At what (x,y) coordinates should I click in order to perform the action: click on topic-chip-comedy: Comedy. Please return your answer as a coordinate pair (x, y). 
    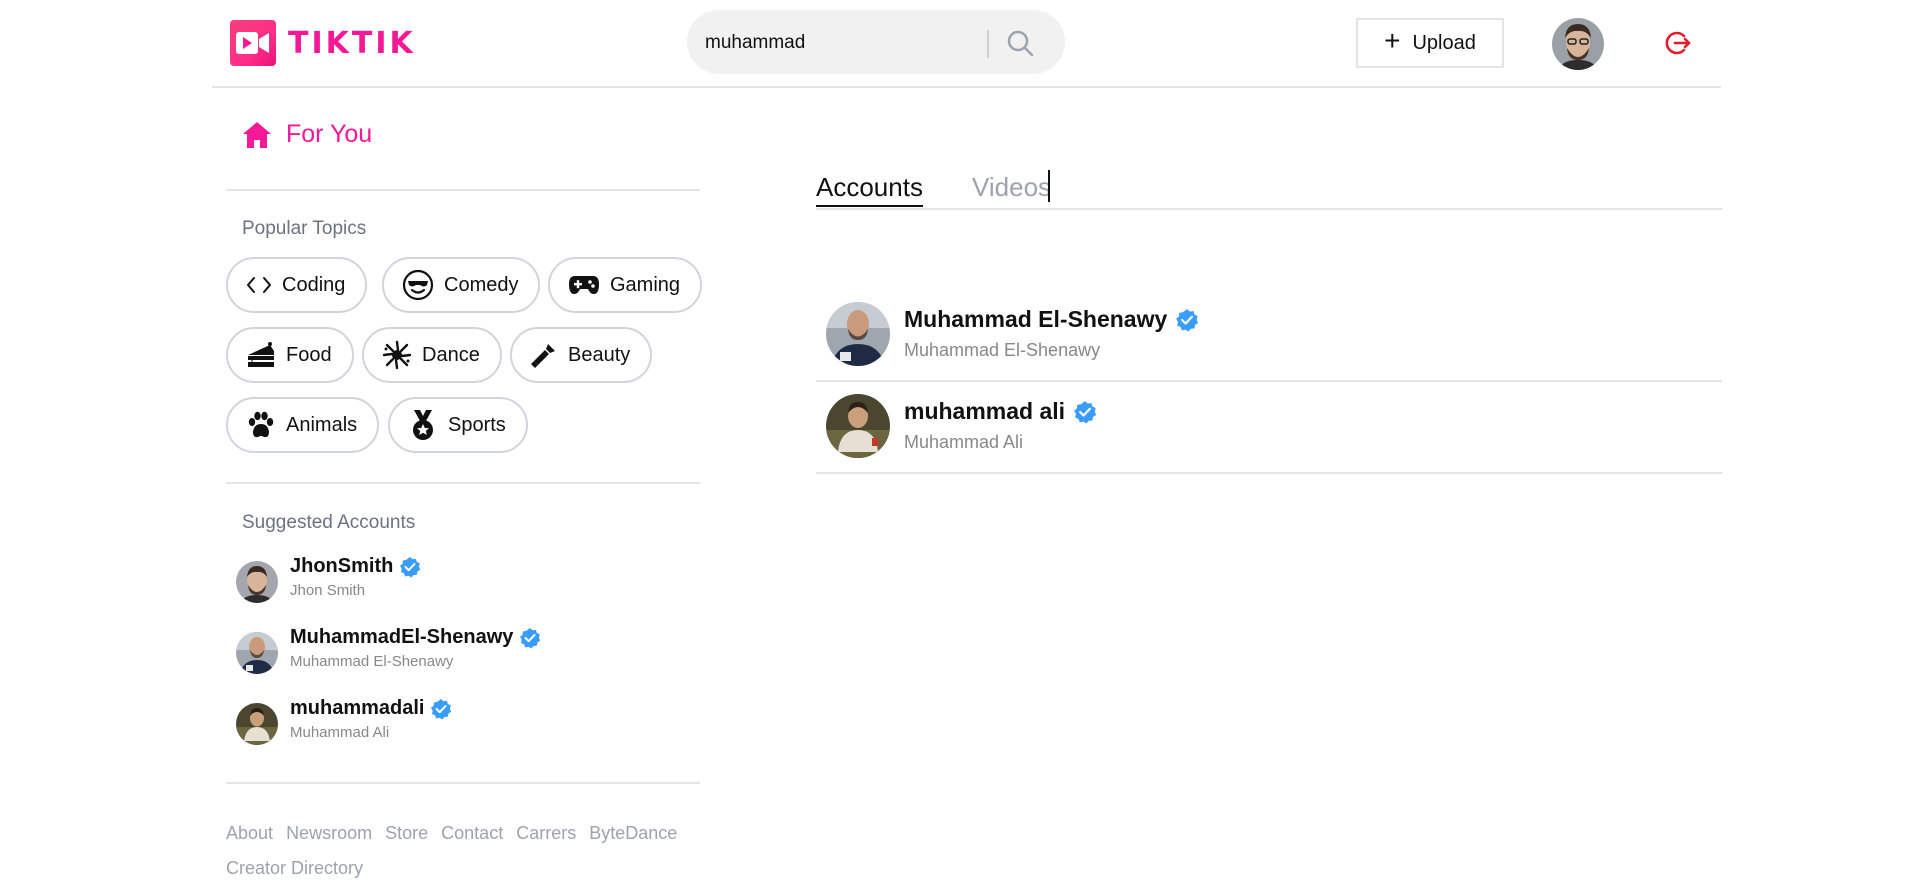
    Looking at the image, I should click on (461, 285).